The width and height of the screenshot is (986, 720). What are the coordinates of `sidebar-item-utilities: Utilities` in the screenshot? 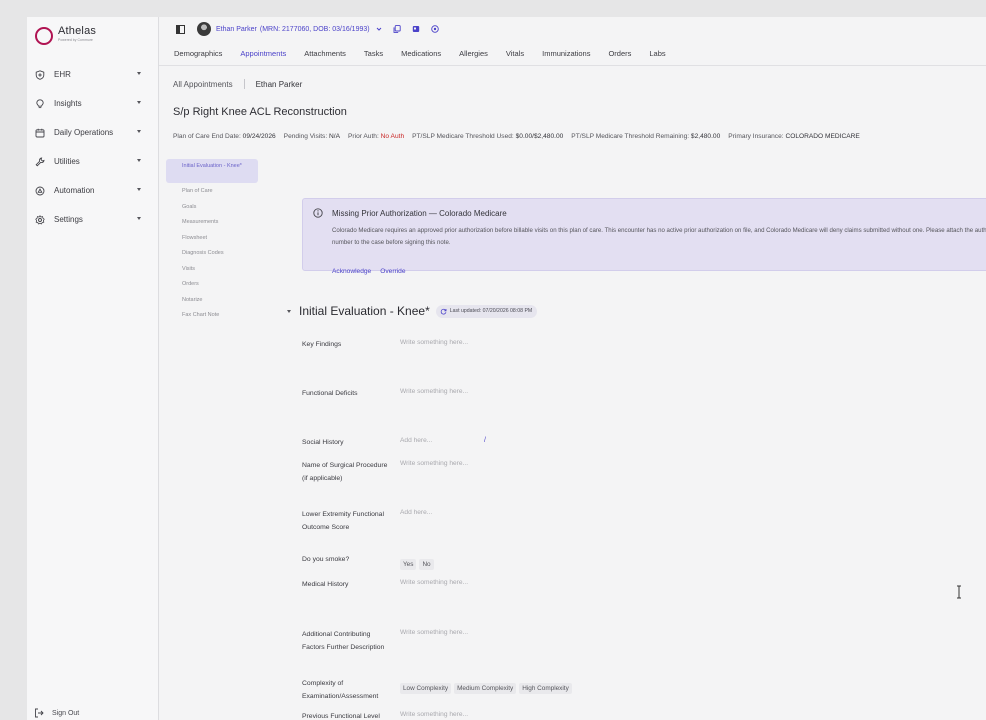 It's located at (93, 161).